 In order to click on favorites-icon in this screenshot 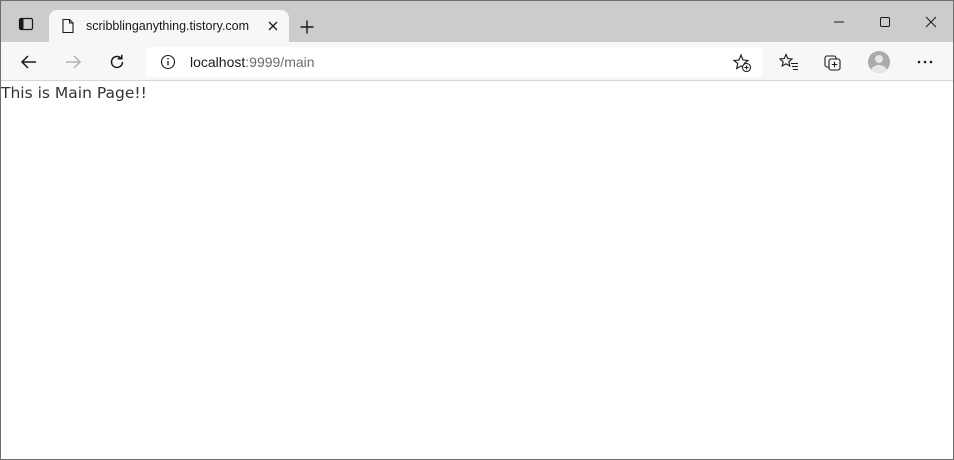, I will do `click(788, 62)`.